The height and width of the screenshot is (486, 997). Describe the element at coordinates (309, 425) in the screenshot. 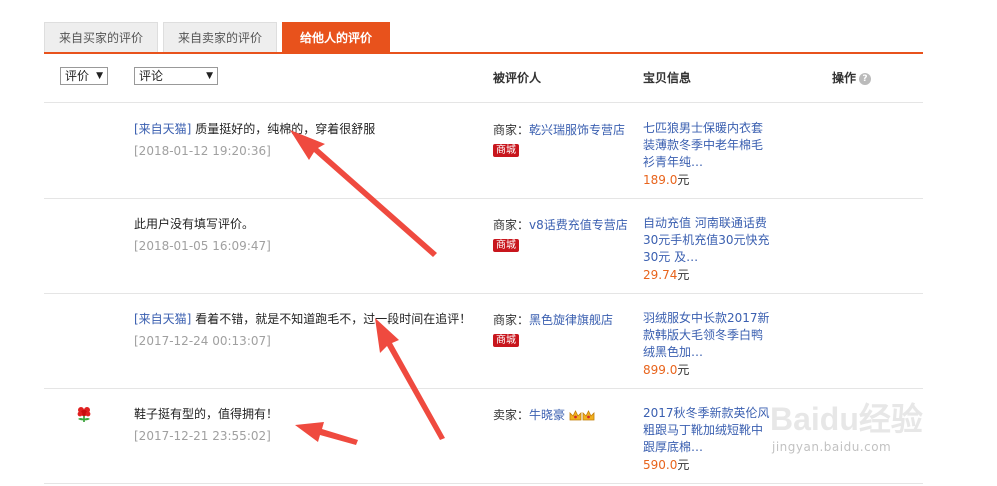

I see `review-comment: 鞋子挺有型的，值得拥有！ [2017-12-21 23:55:02]` at that location.